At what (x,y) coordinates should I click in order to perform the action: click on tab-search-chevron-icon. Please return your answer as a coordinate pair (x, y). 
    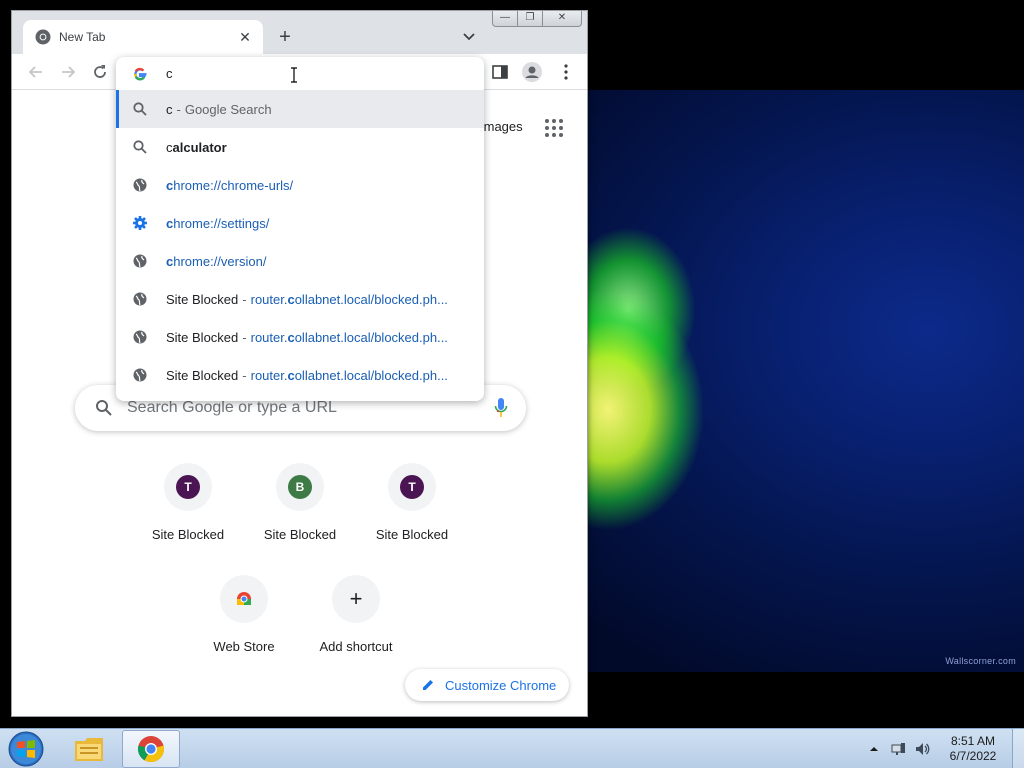
    Looking at the image, I should click on (469, 36).